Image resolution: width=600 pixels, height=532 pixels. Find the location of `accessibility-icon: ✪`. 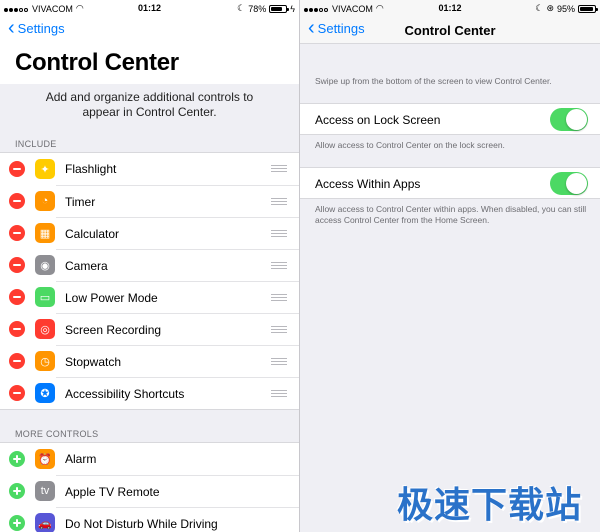

accessibility-icon: ✪ is located at coordinates (45, 393).